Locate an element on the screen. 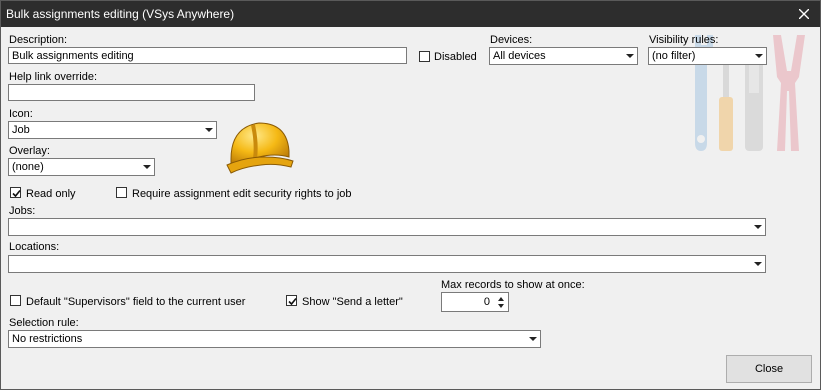  require-security-checkbox is located at coordinates (121, 192).